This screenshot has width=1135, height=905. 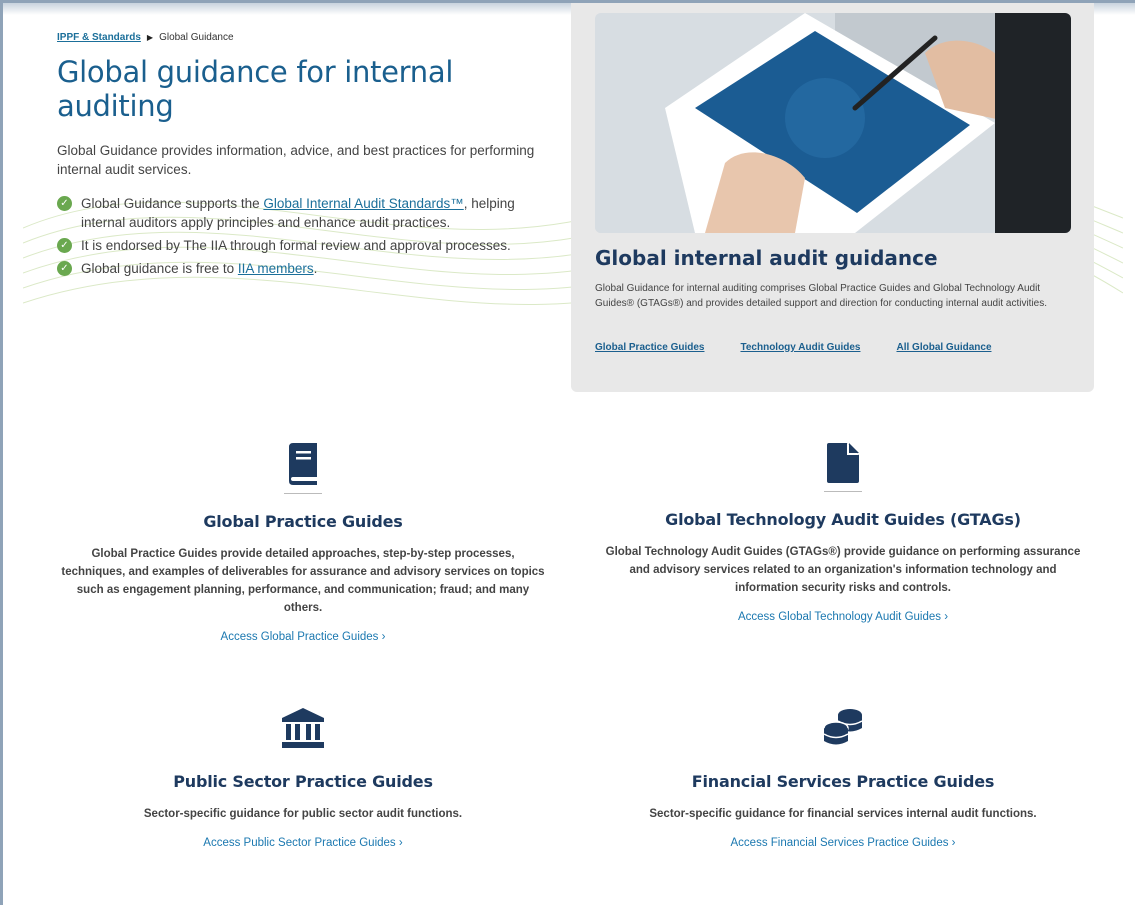 I want to click on breadcrumb-link-ippf: IPPF & Standards, so click(x=99, y=37).